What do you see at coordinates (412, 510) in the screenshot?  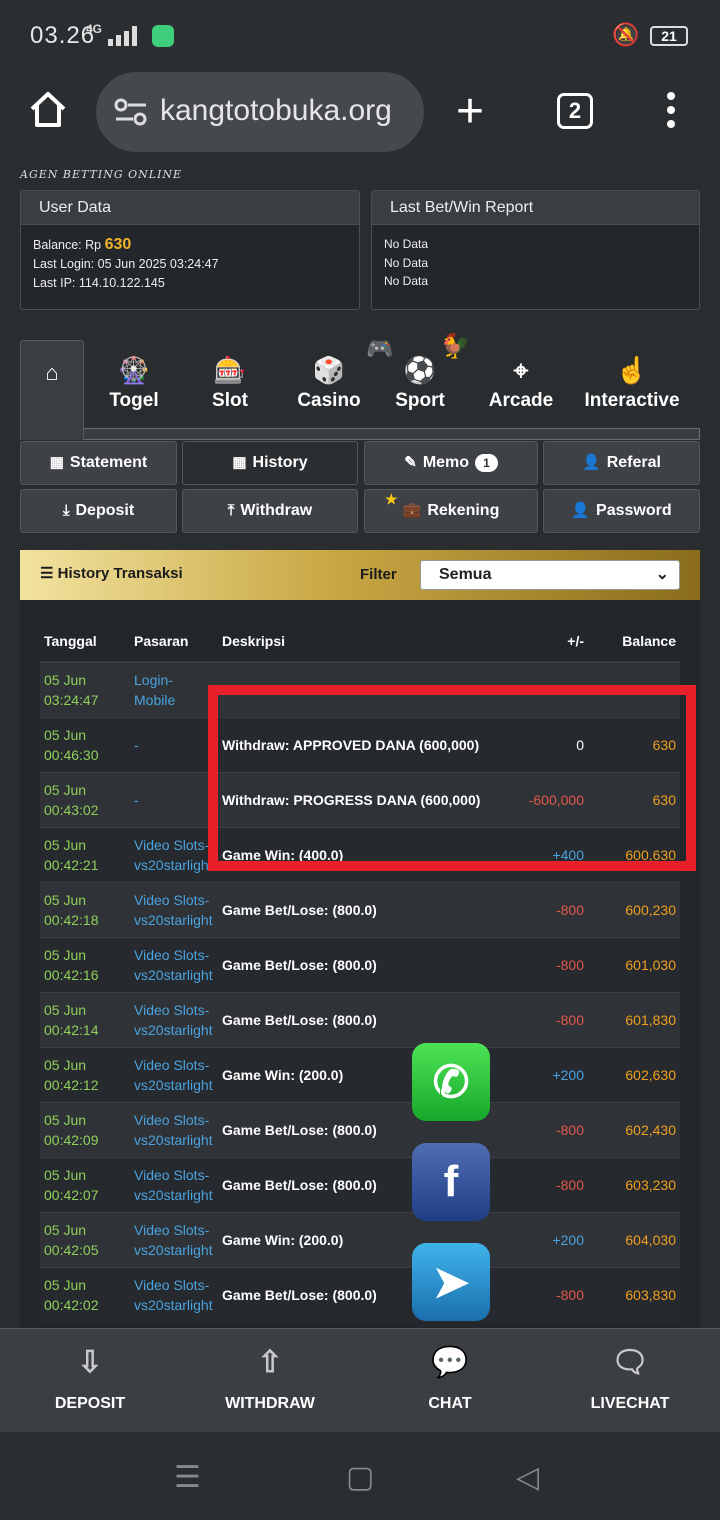 I see `briefcase-icon: 💼` at bounding box center [412, 510].